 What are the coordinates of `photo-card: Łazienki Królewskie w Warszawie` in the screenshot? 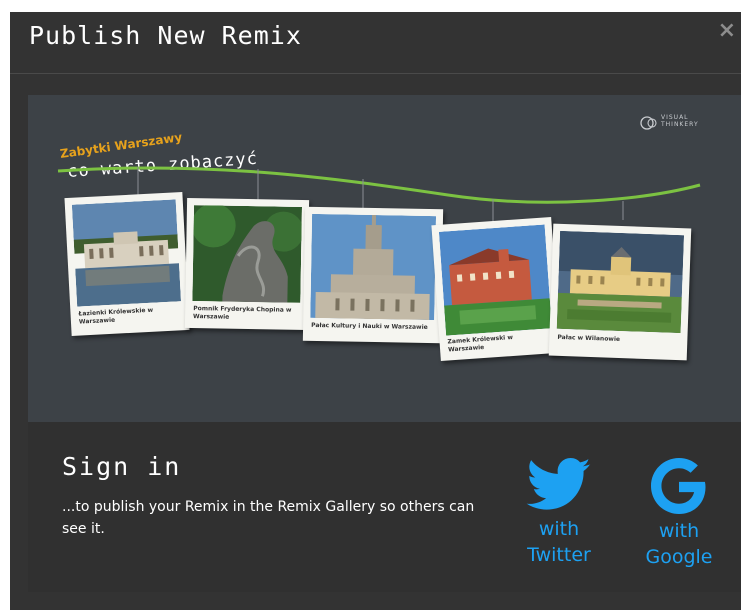 It's located at (127, 264).